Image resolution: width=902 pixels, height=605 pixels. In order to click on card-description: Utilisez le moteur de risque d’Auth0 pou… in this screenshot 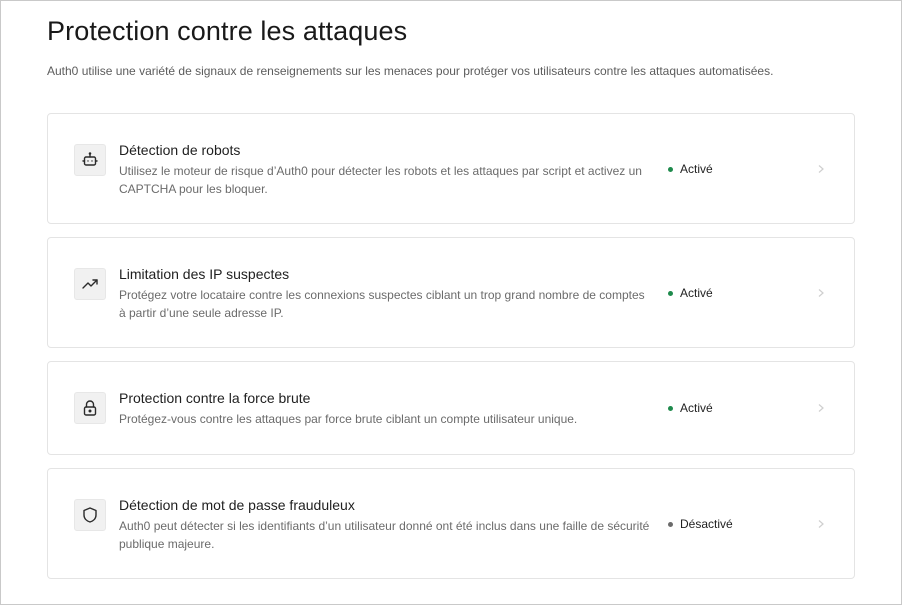, I will do `click(380, 180)`.